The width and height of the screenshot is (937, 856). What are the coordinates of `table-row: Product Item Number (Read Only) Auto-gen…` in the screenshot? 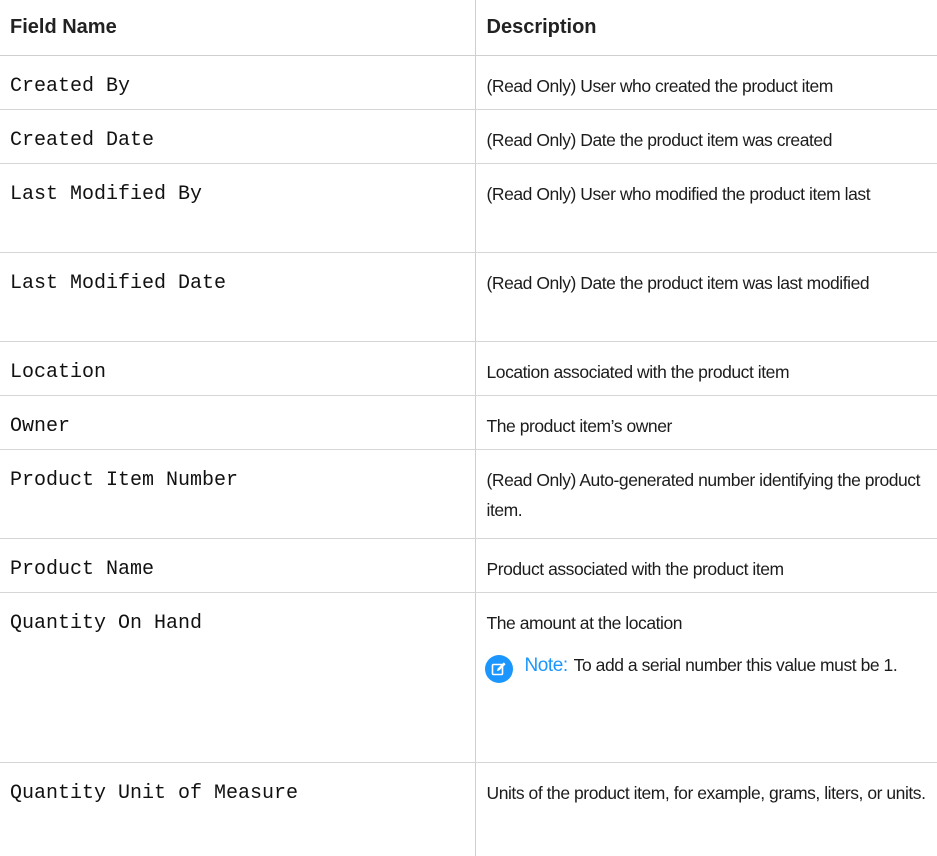 It's located at (468, 494).